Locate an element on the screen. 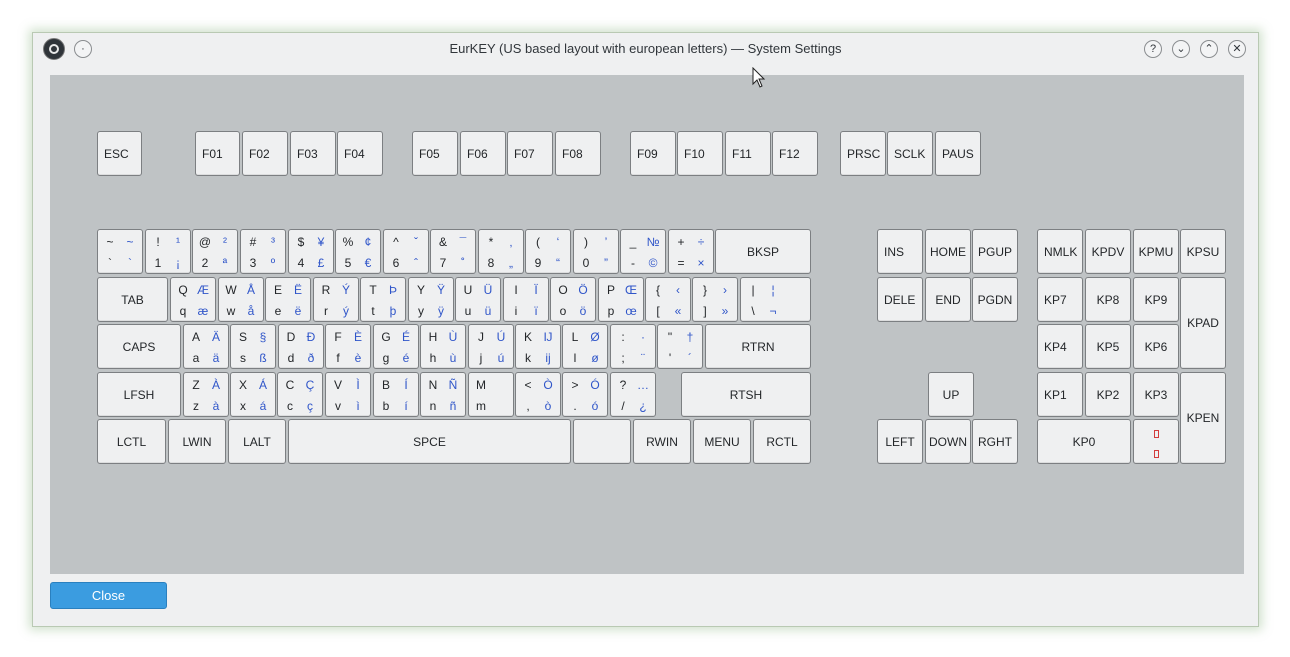 The width and height of the screenshot is (1290, 657). key-g: GÉgé is located at coordinates (396, 346).